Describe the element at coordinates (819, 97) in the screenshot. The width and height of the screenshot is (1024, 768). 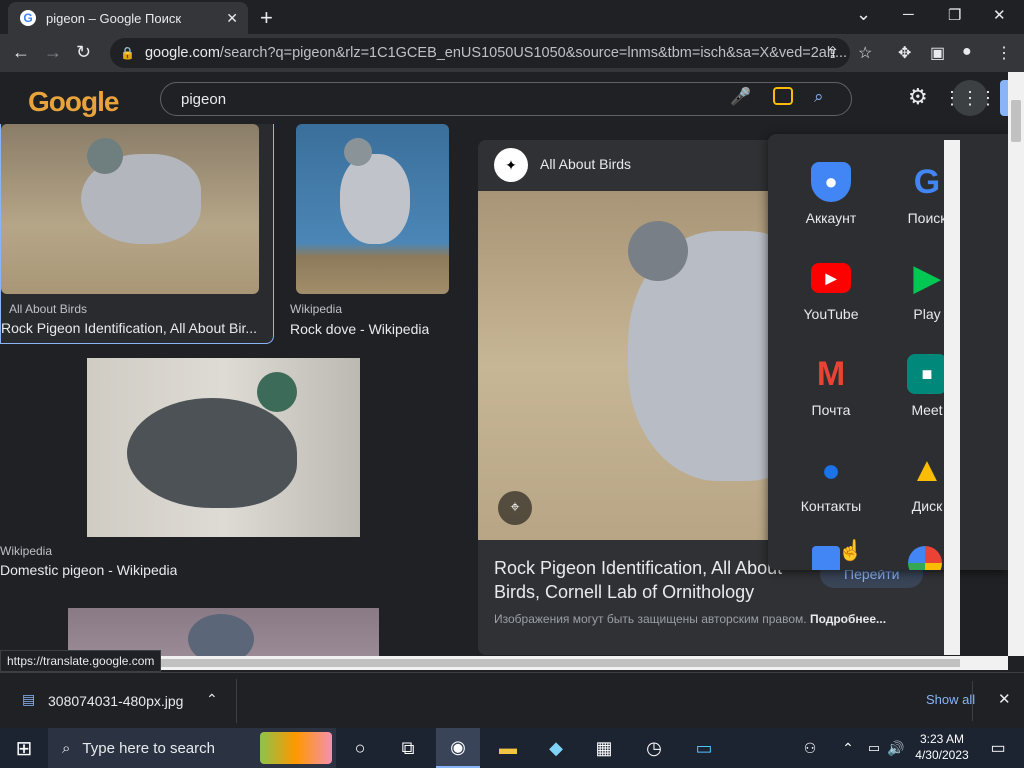
I see `search-magnifier-icon: ⌕` at that location.